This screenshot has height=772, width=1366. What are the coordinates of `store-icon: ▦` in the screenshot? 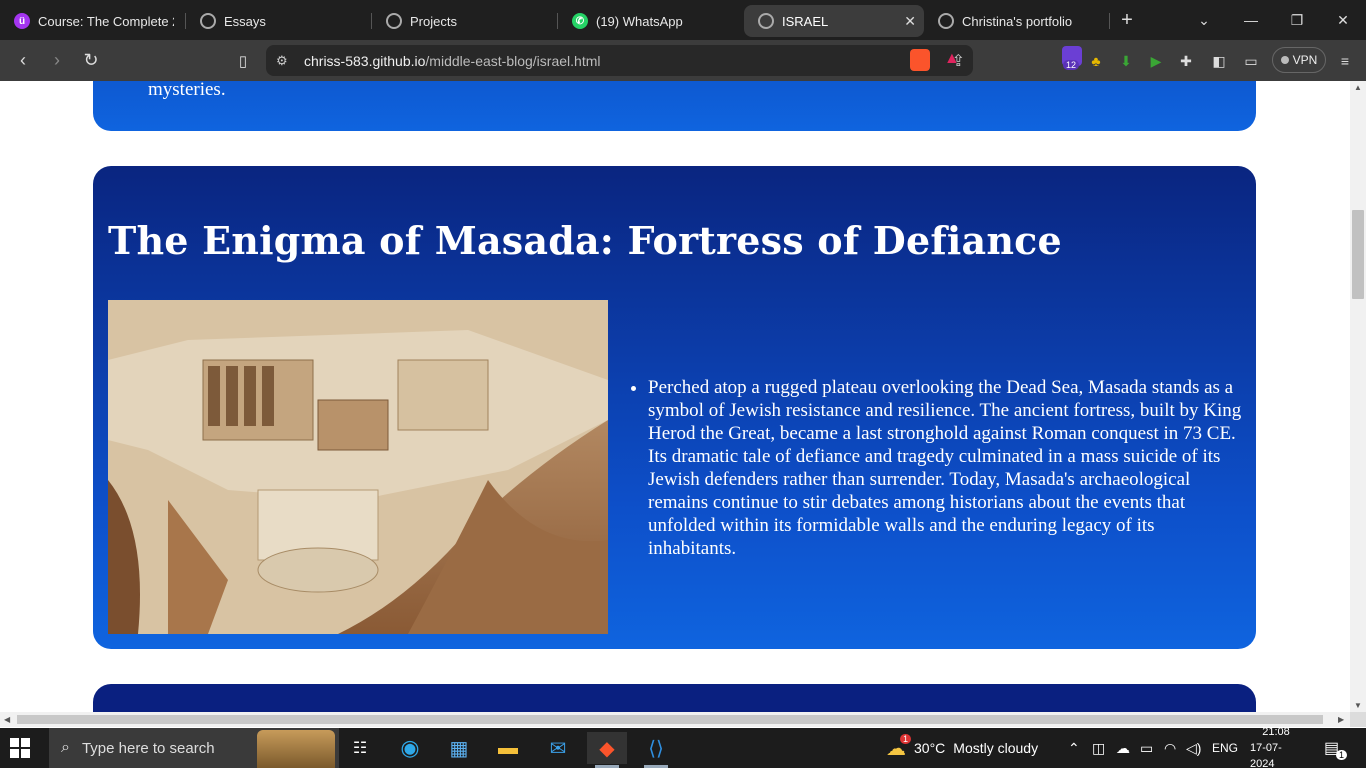 It's located at (459, 748).